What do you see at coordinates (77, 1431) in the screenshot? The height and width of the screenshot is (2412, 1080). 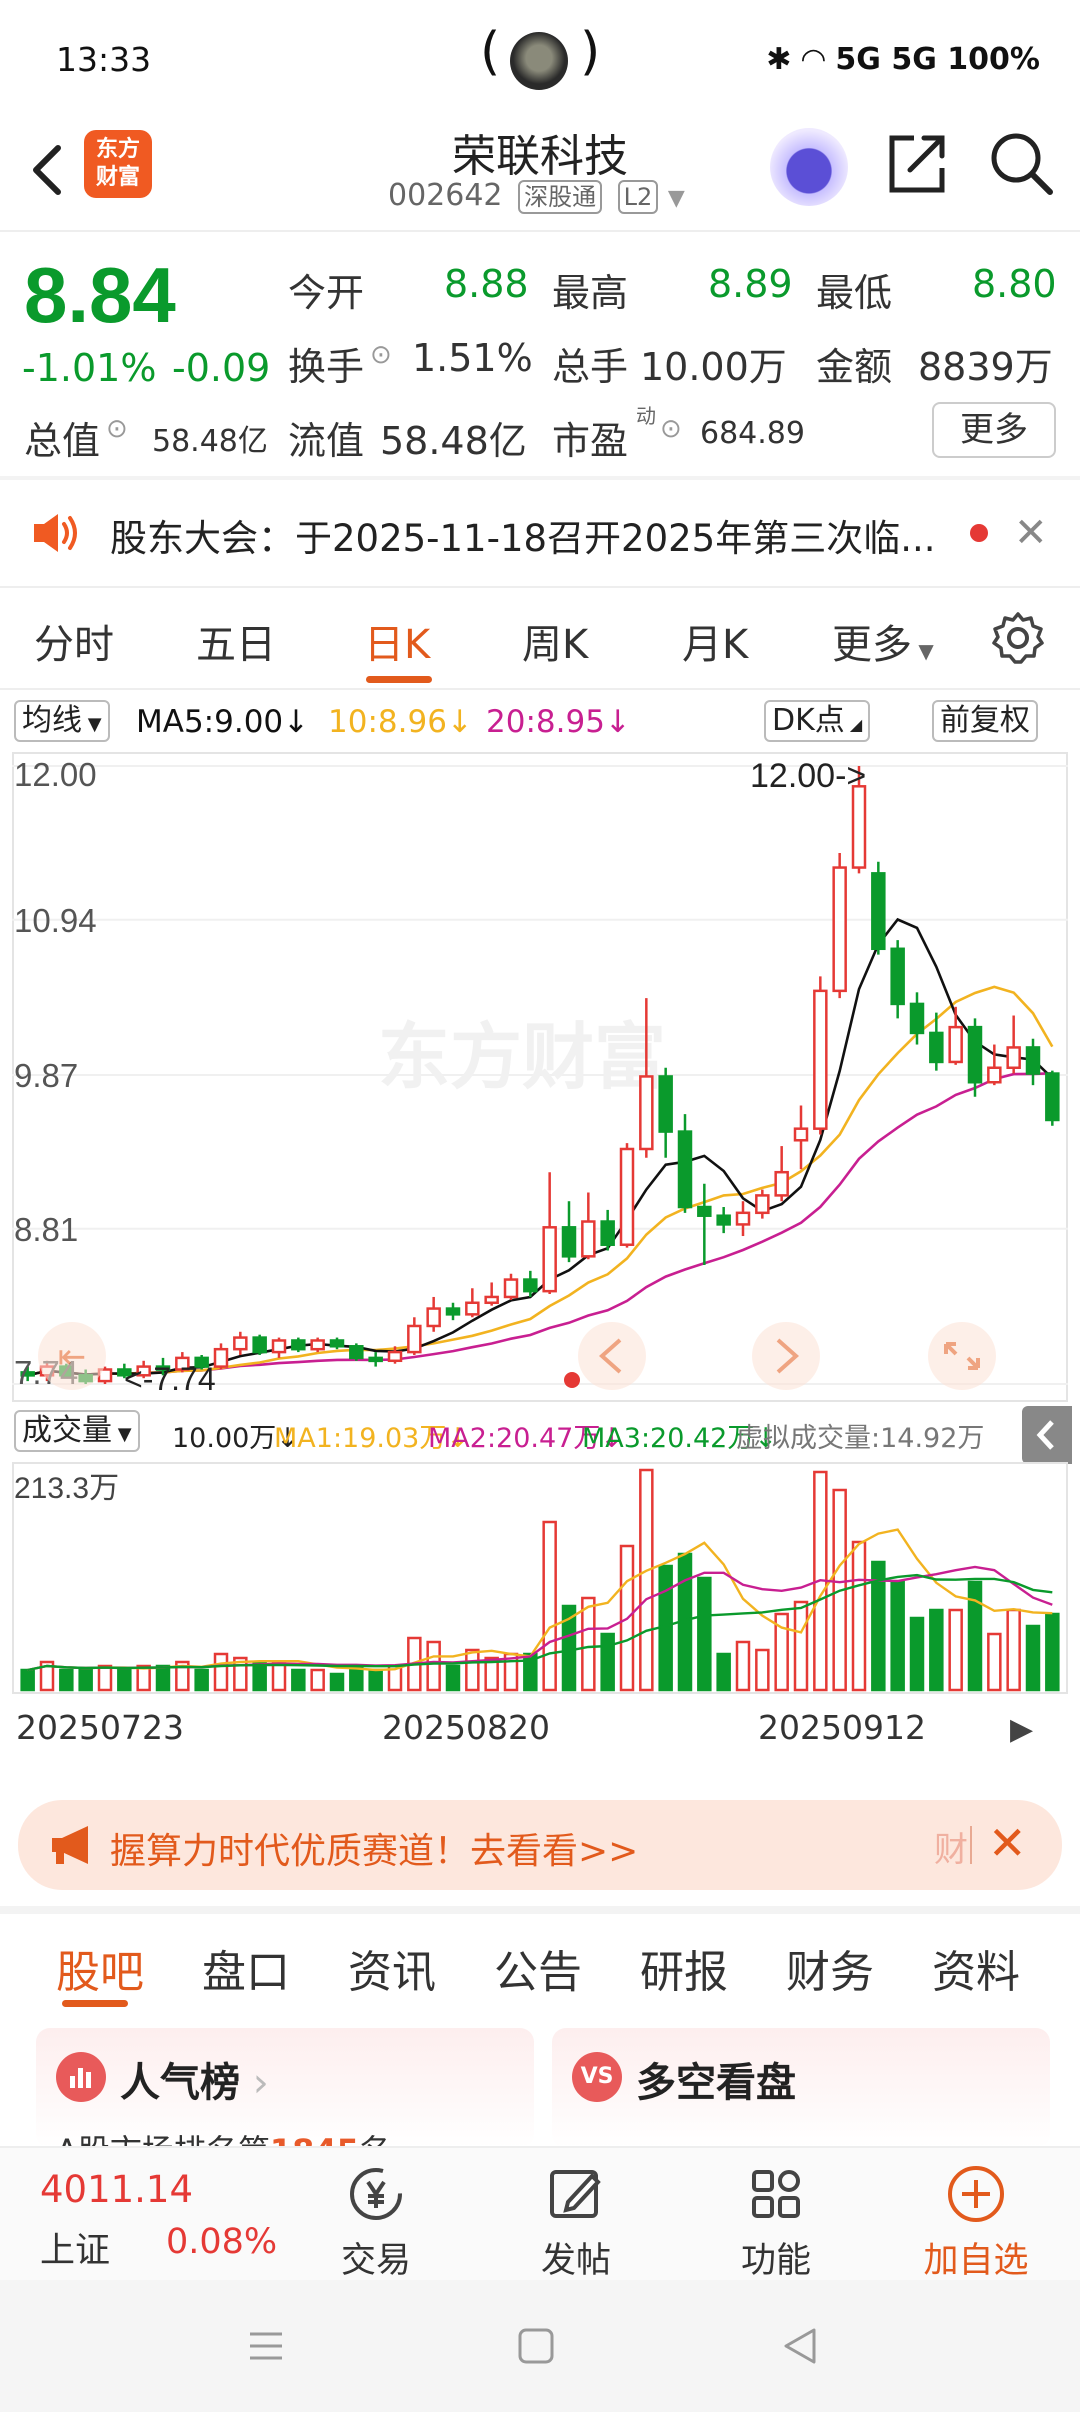 I see `volume-selector: 成交量 ▼` at bounding box center [77, 1431].